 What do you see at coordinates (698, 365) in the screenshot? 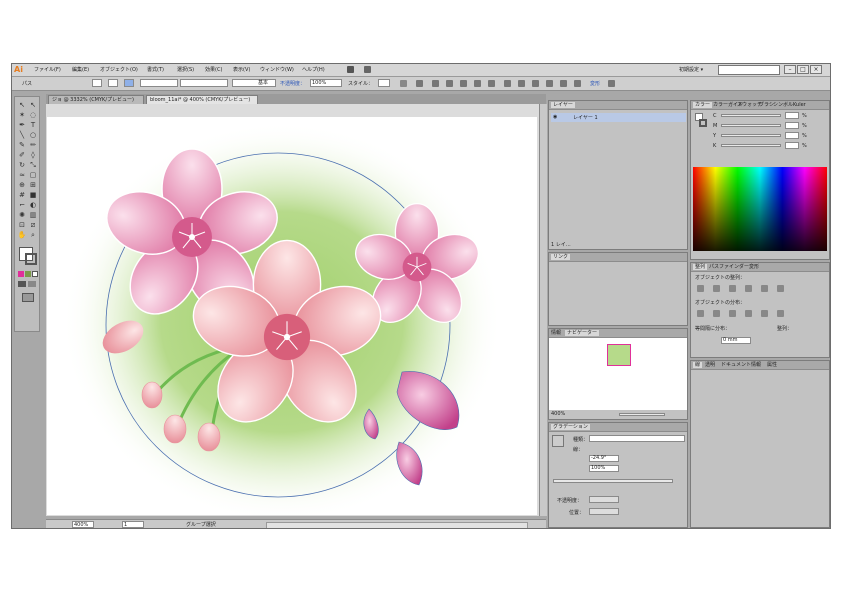
I see `tab-stroke: 線` at bounding box center [698, 365].